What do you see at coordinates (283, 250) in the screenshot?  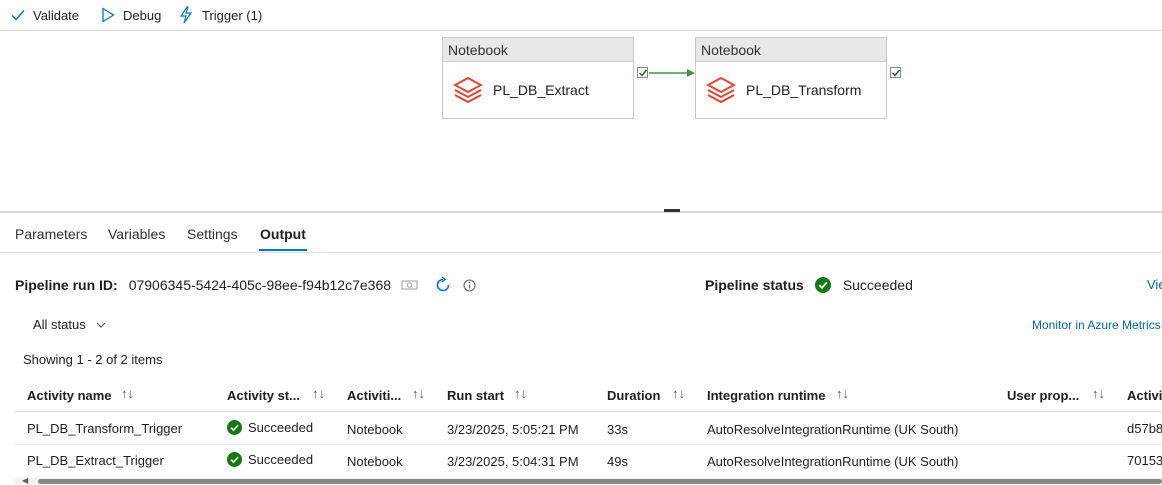 I see `active-tab-indicator` at bounding box center [283, 250].